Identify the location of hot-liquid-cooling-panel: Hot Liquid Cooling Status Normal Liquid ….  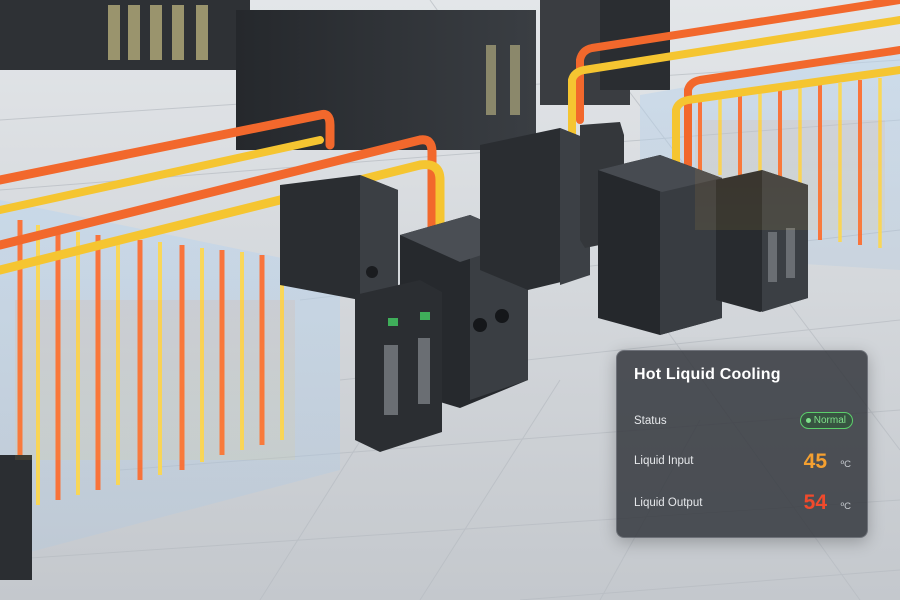
(742, 444).